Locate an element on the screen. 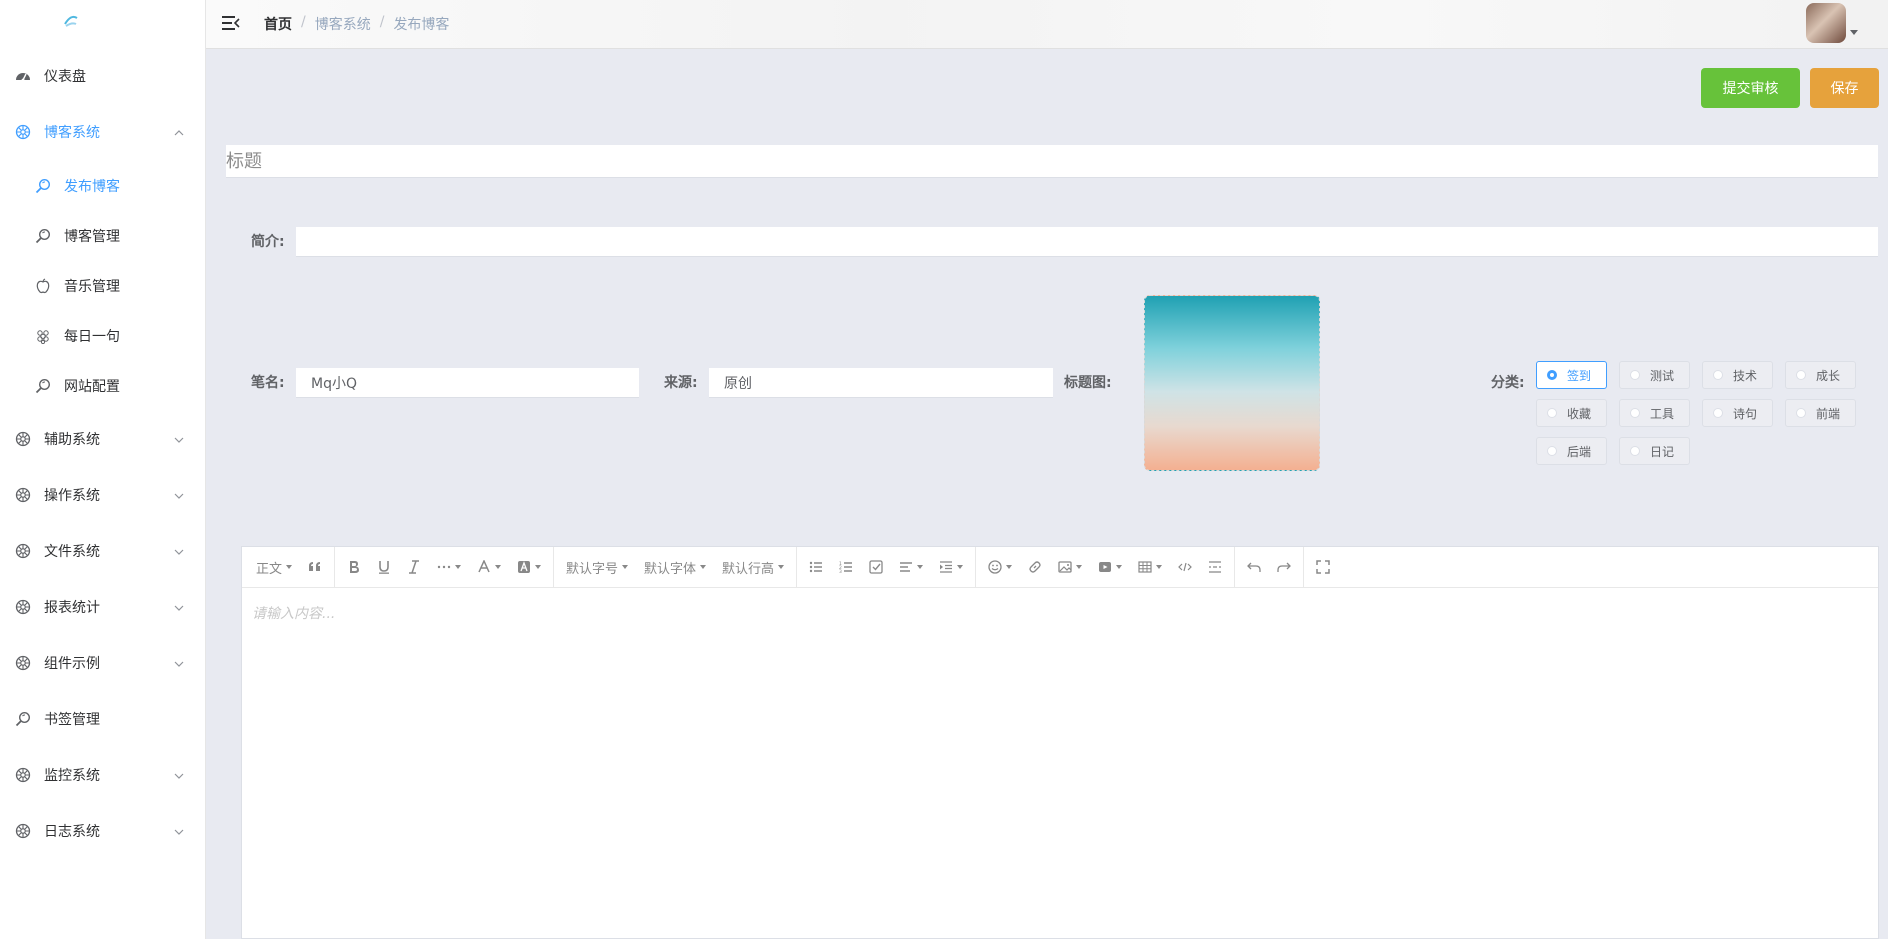 The image size is (1888, 939). undo-icon is located at coordinates (1254, 567).